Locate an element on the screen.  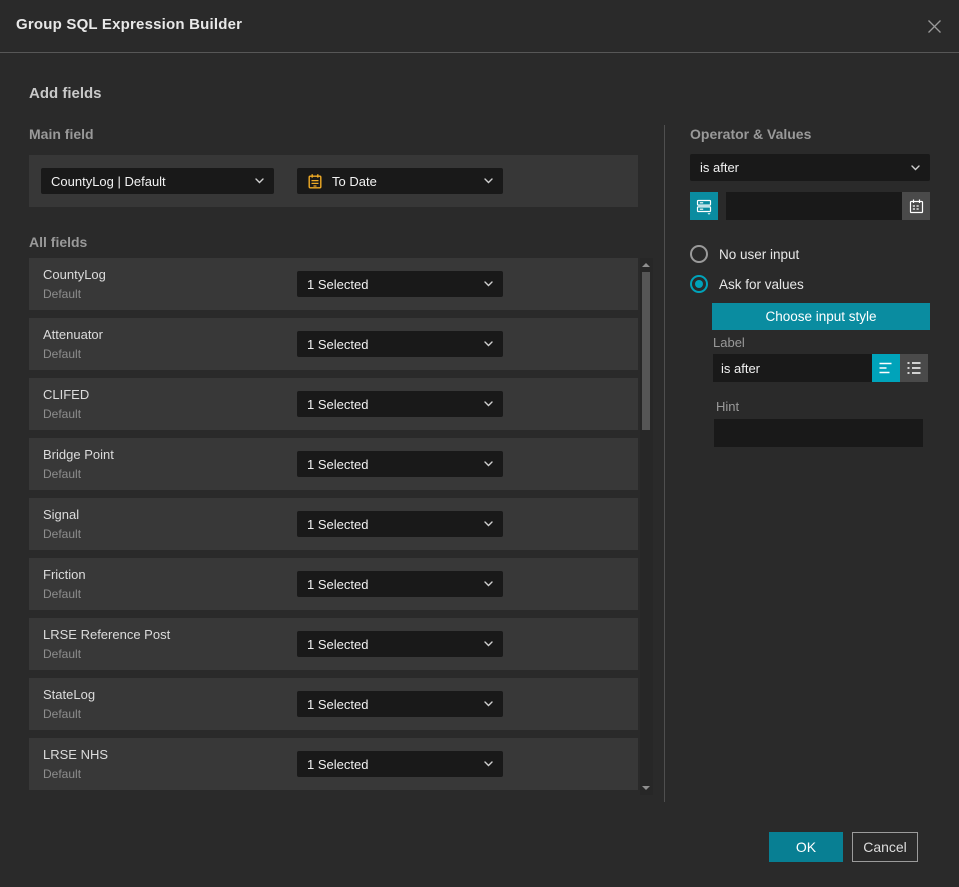
field-row: CLIFED Default 1 Selected is located at coordinates (333, 404).